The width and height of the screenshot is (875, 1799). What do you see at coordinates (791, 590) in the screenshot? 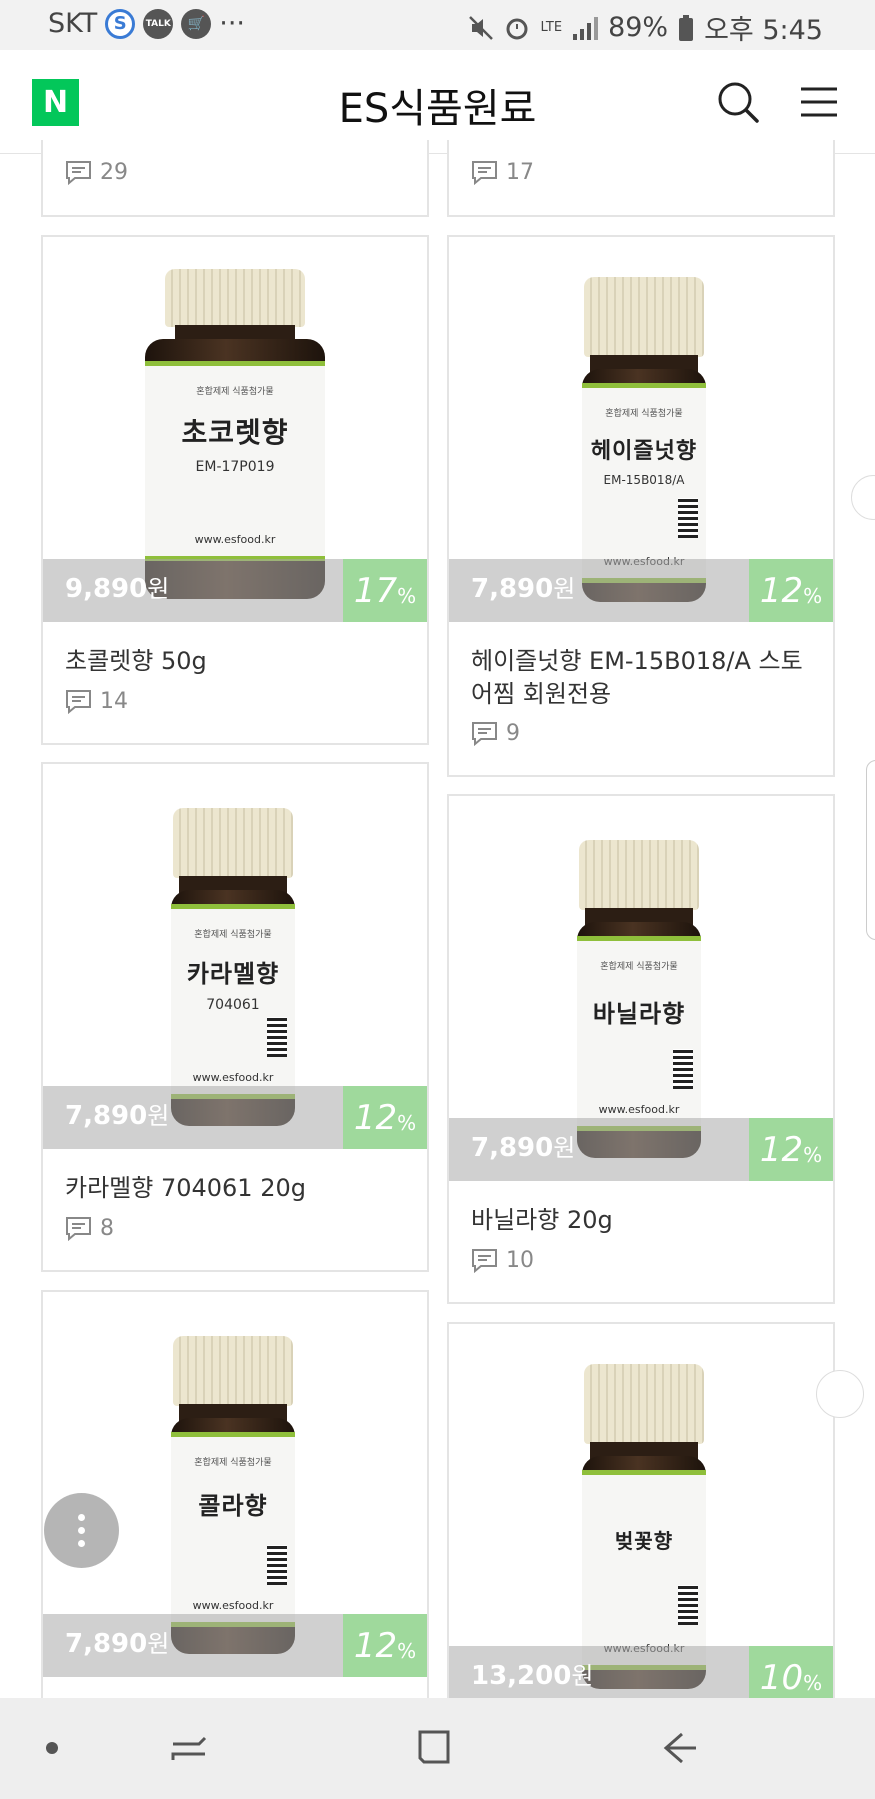
I see `discount-badge: 12%` at bounding box center [791, 590].